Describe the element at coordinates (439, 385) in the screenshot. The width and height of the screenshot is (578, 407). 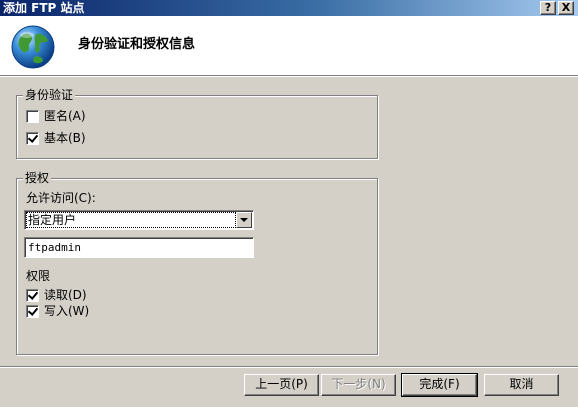
I see `finish-button: 完成(F)` at that location.